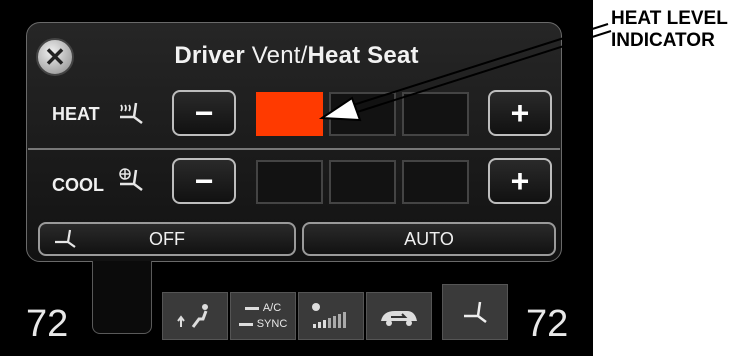 The height and width of the screenshot is (356, 748). Describe the element at coordinates (465, 72) in the screenshot. I see `annotation-arrow` at that location.